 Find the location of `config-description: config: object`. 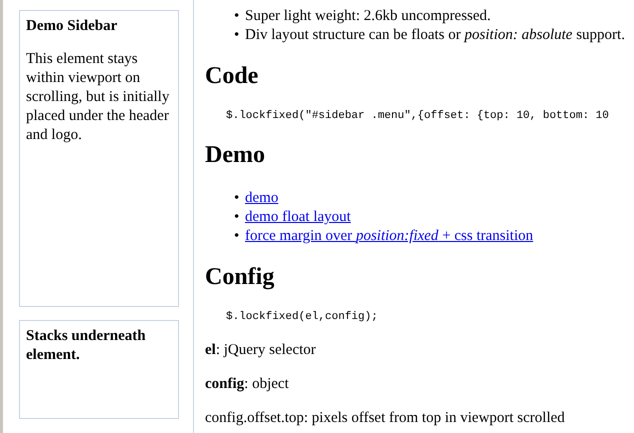

config-description: config: object is located at coordinates (247, 384).